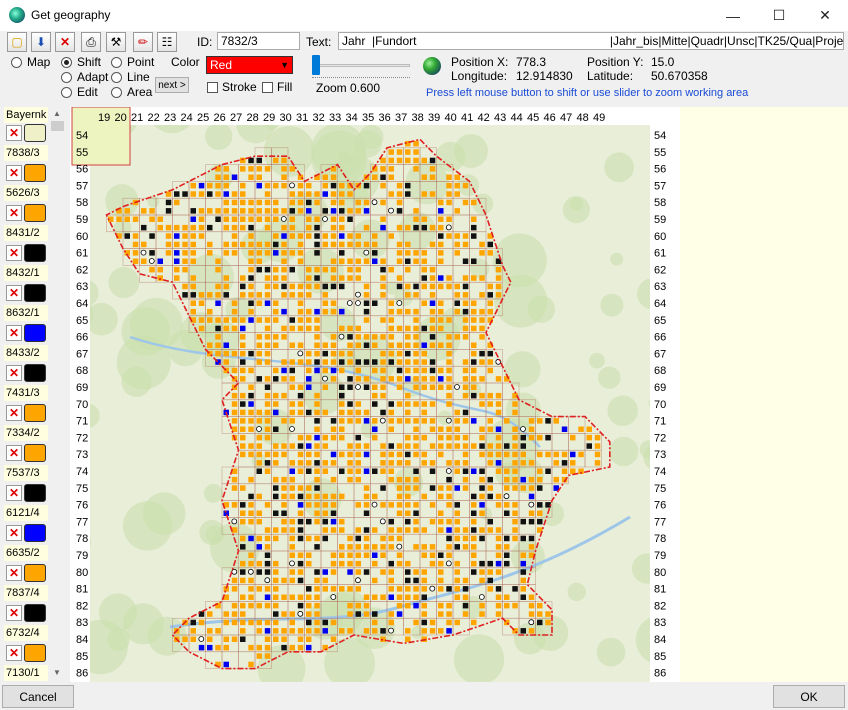 This screenshot has height=710, width=848. Describe the element at coordinates (65, 42) in the screenshot. I see `delete-button: ✕` at that location.